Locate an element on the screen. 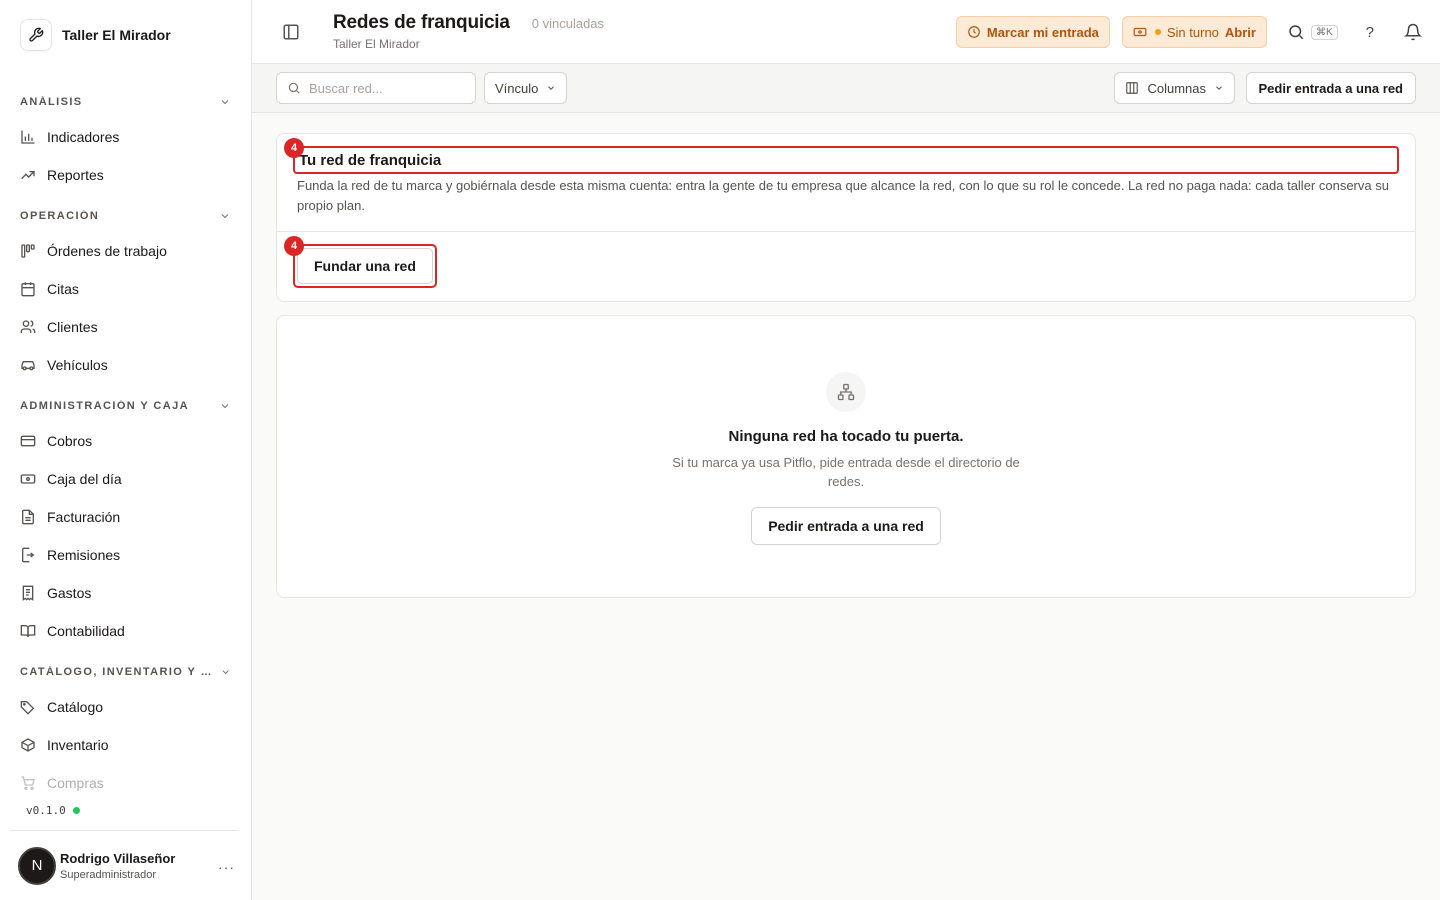  sidebar-item-label: Órdenes de trabajo is located at coordinates (107, 251).